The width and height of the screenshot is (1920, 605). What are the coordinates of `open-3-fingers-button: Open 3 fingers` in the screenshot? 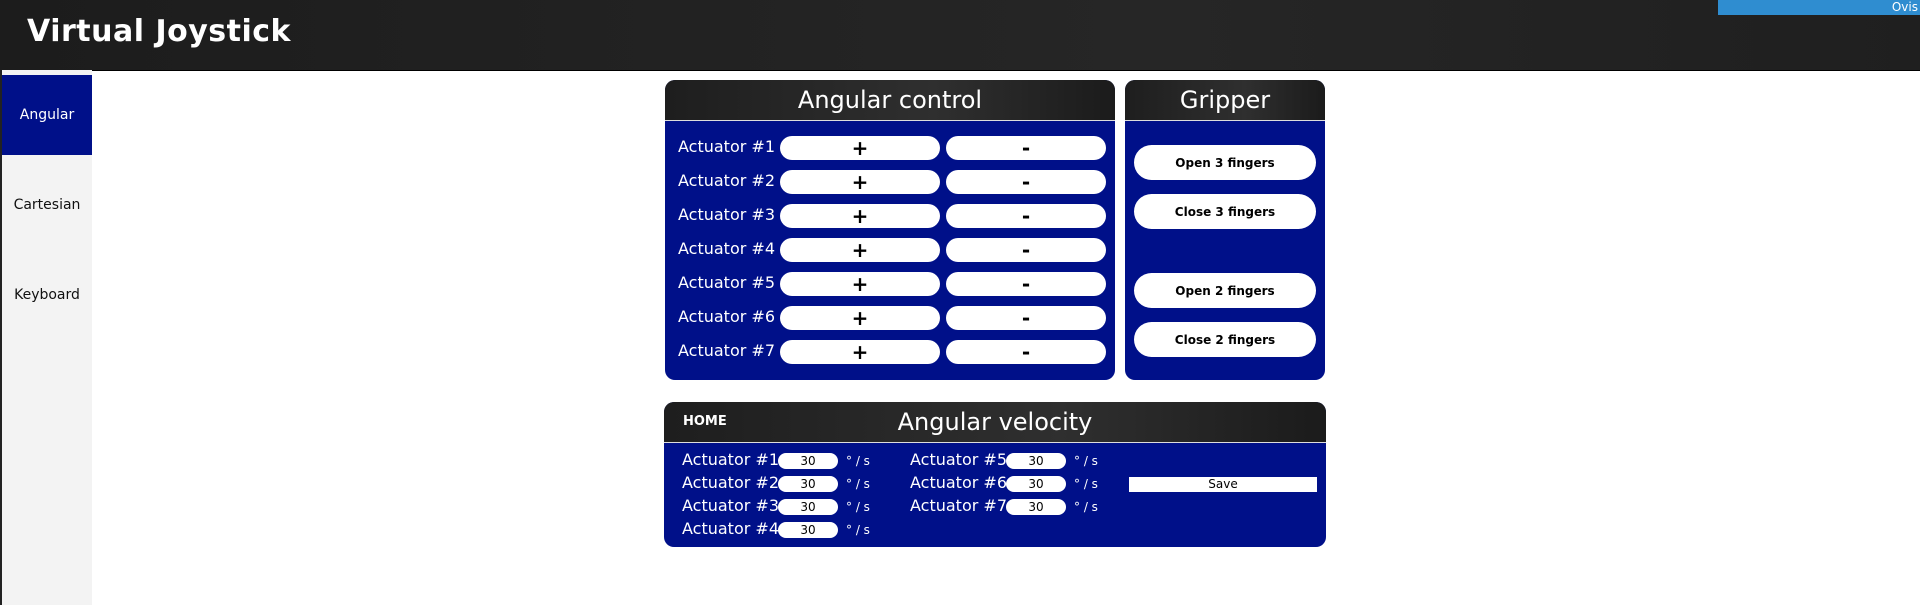 It's located at (1225, 162).